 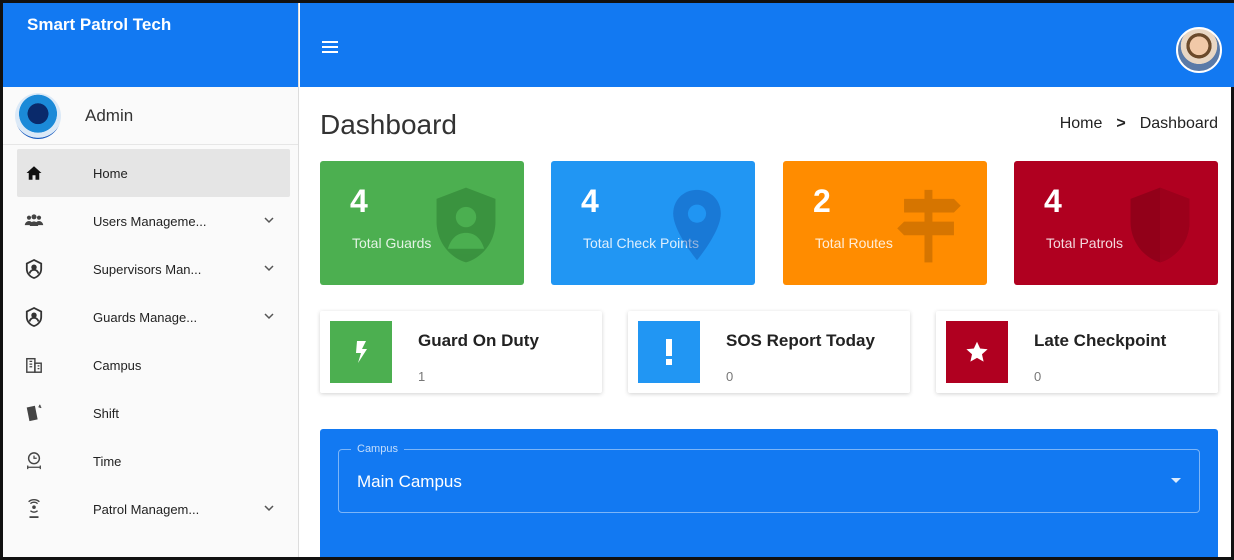 I want to click on breadcrumb: Home > Dashboard, so click(x=1139, y=124).